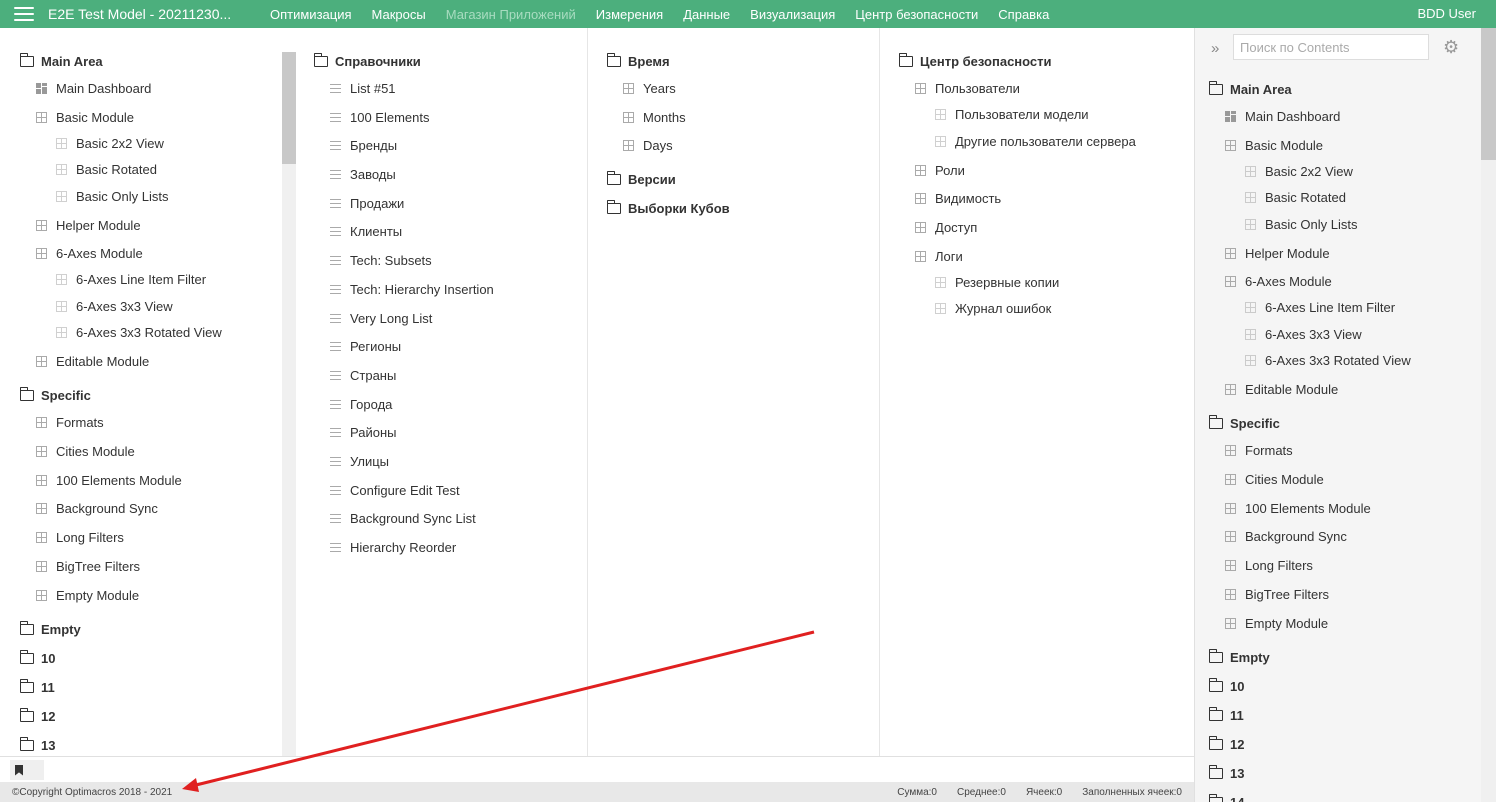  Describe the element at coordinates (629, 14) in the screenshot. I see `menu-dimensions: Измерения` at that location.